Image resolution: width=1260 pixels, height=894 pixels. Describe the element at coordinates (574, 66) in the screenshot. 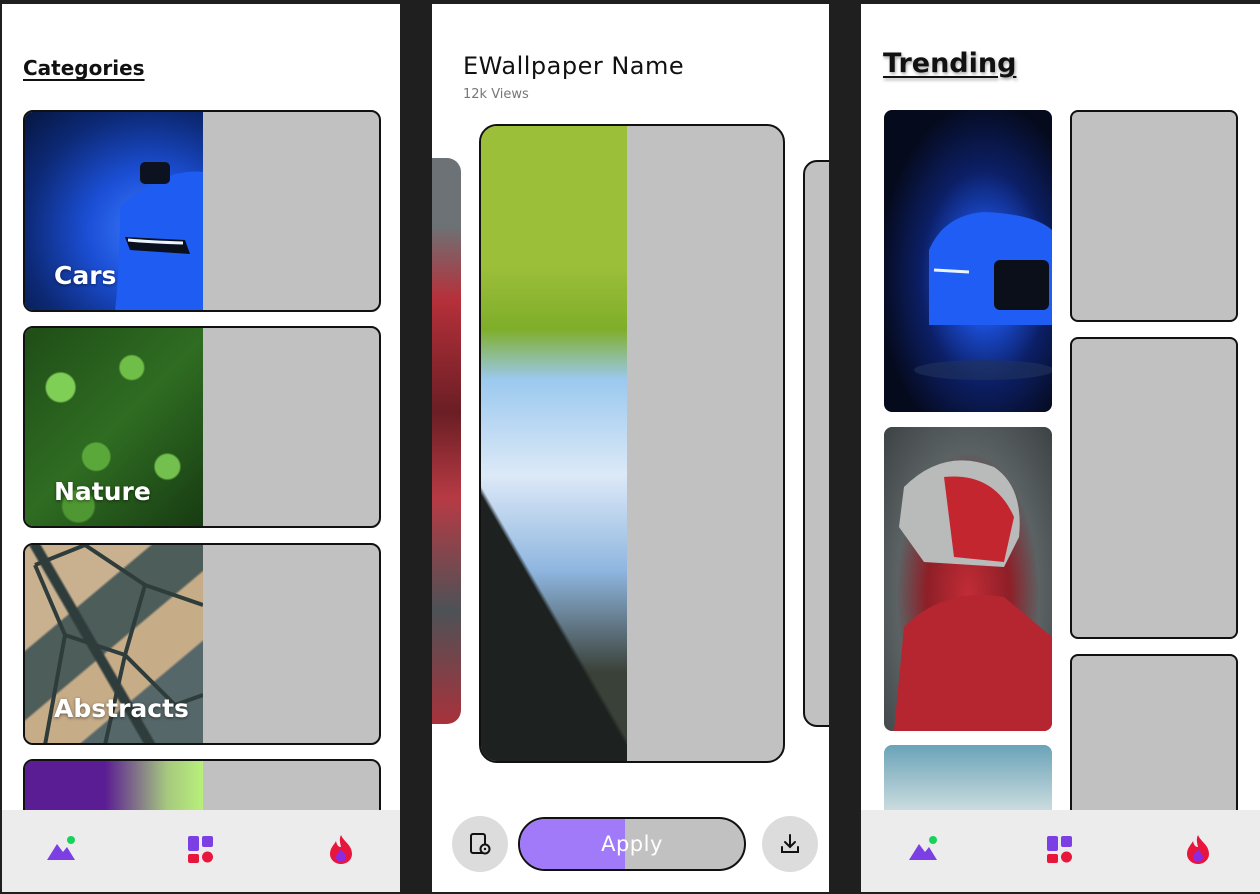

I see `wallpaper-title: EWallpaper Name` at that location.